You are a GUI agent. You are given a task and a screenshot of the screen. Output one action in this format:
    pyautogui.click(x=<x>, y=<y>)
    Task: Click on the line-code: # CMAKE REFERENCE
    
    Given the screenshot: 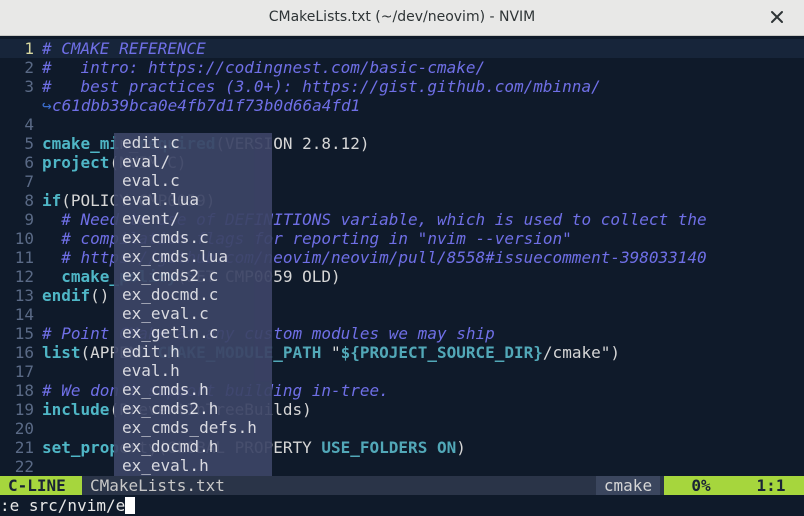 What is the action you would take?
    pyautogui.click(x=124, y=48)
    